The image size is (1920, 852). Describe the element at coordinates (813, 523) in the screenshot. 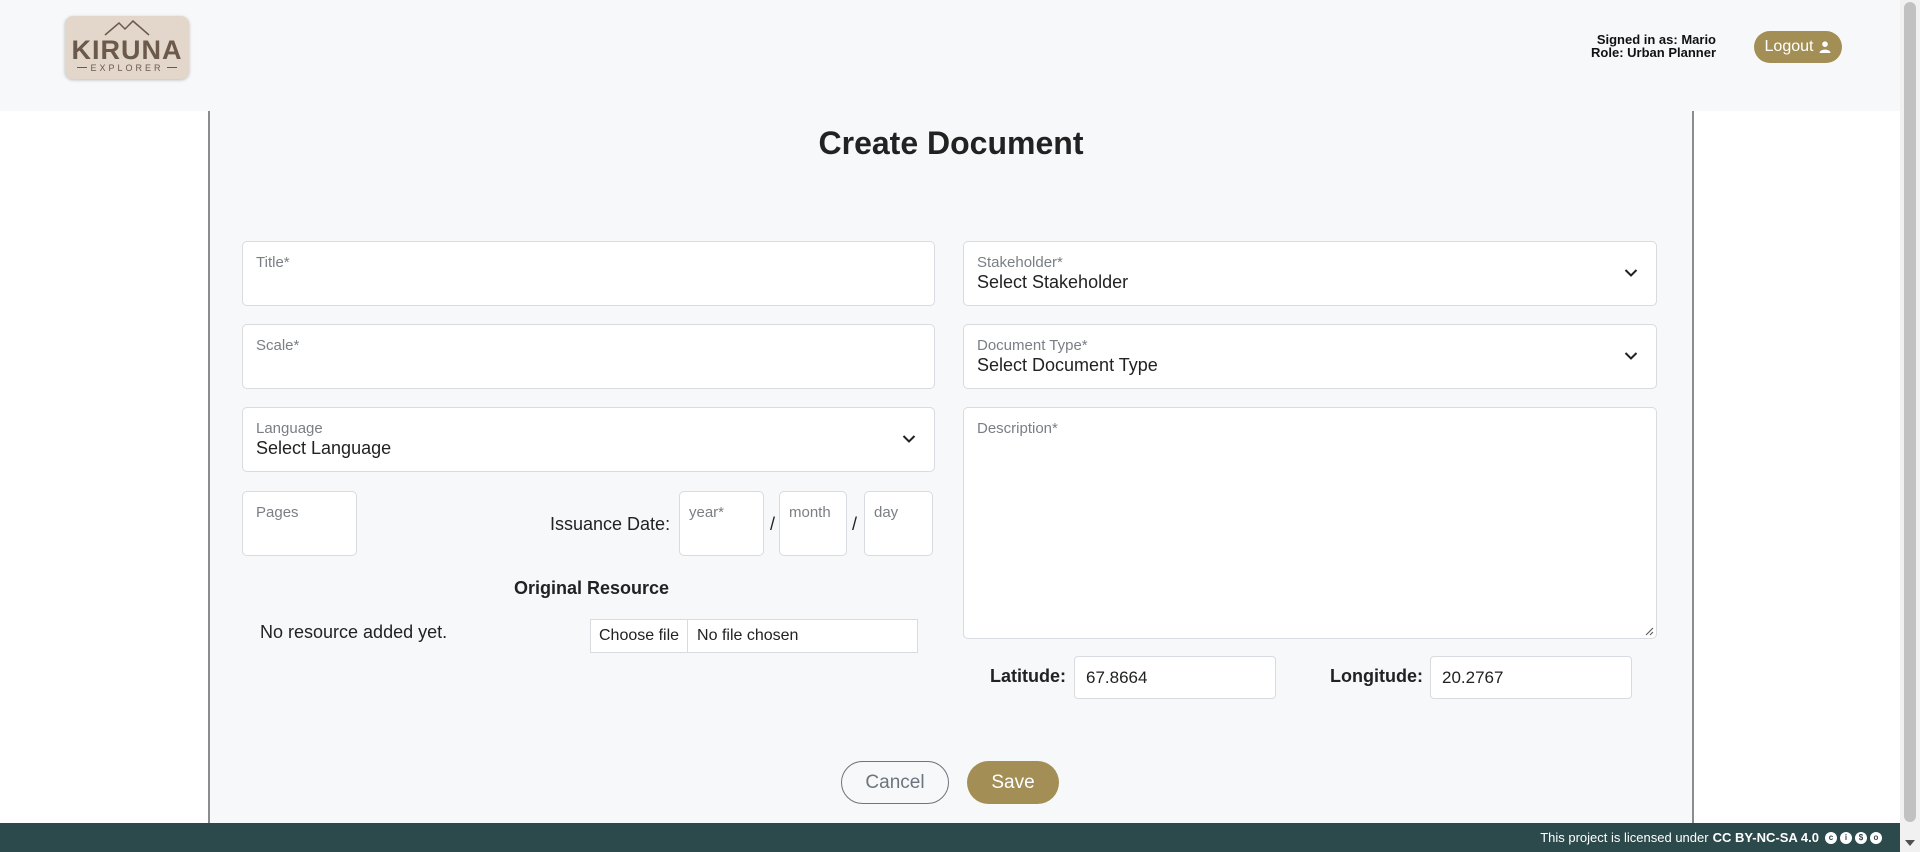

I see `month-input: month` at that location.